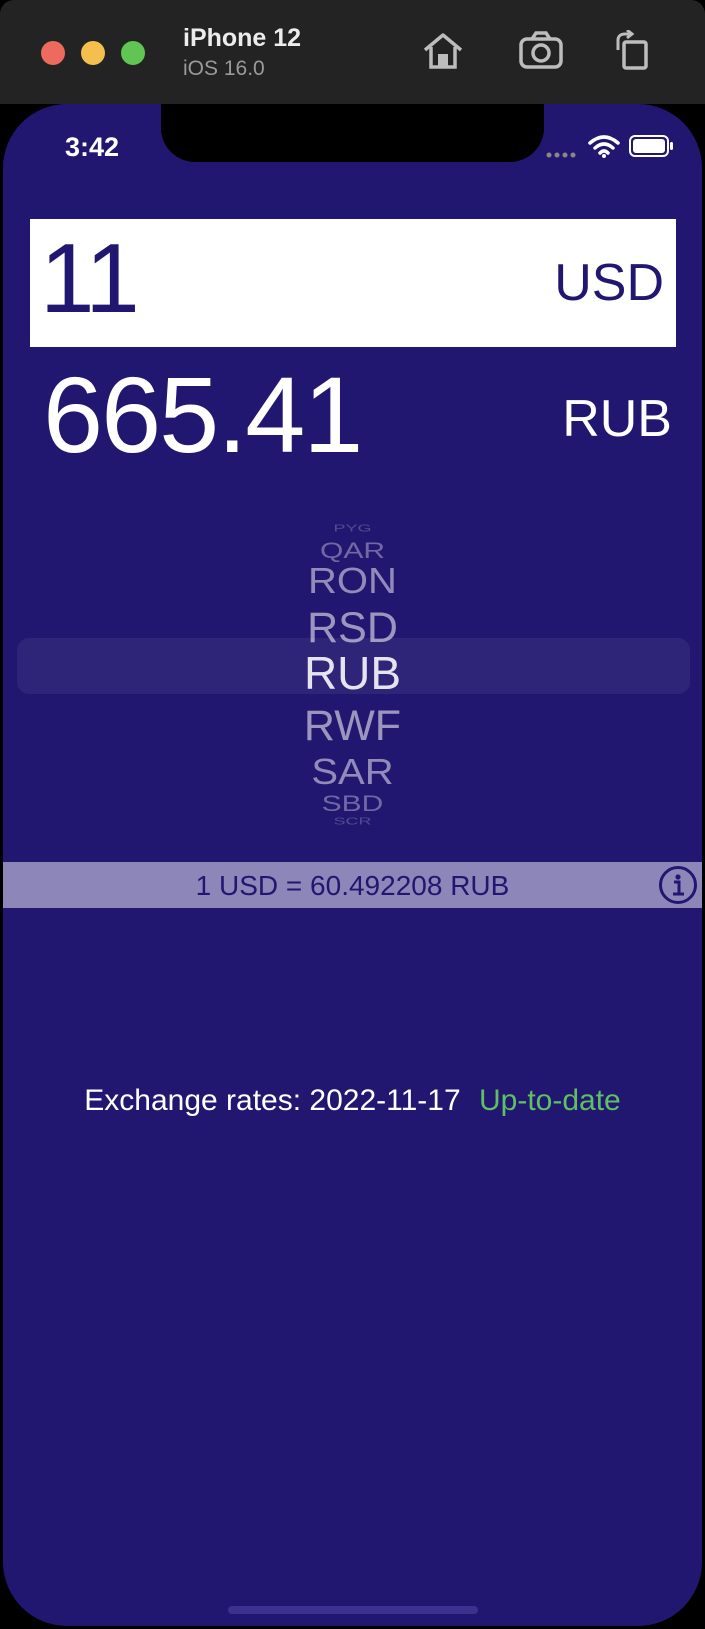 This screenshot has width=705, height=1629. I want to click on info-icon, so click(678, 885).